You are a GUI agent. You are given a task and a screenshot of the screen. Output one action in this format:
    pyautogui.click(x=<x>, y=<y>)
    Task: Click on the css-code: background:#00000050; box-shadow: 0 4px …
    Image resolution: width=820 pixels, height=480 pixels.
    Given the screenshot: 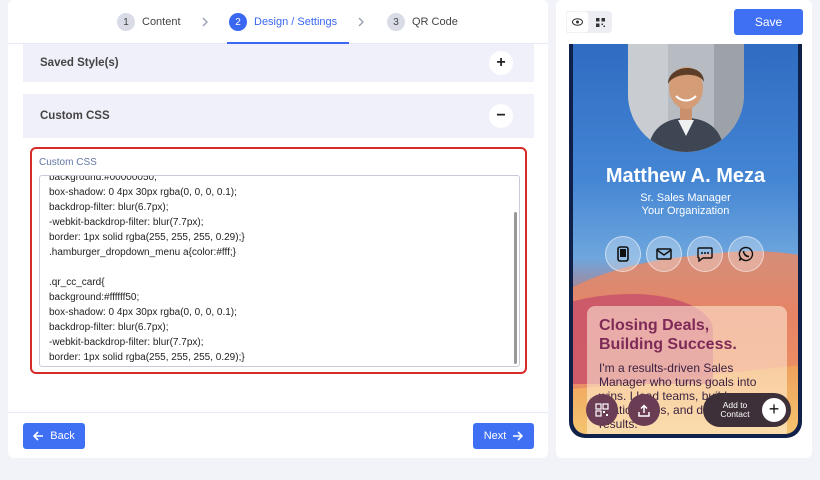 What is the action you would take?
    pyautogui.click(x=147, y=269)
    